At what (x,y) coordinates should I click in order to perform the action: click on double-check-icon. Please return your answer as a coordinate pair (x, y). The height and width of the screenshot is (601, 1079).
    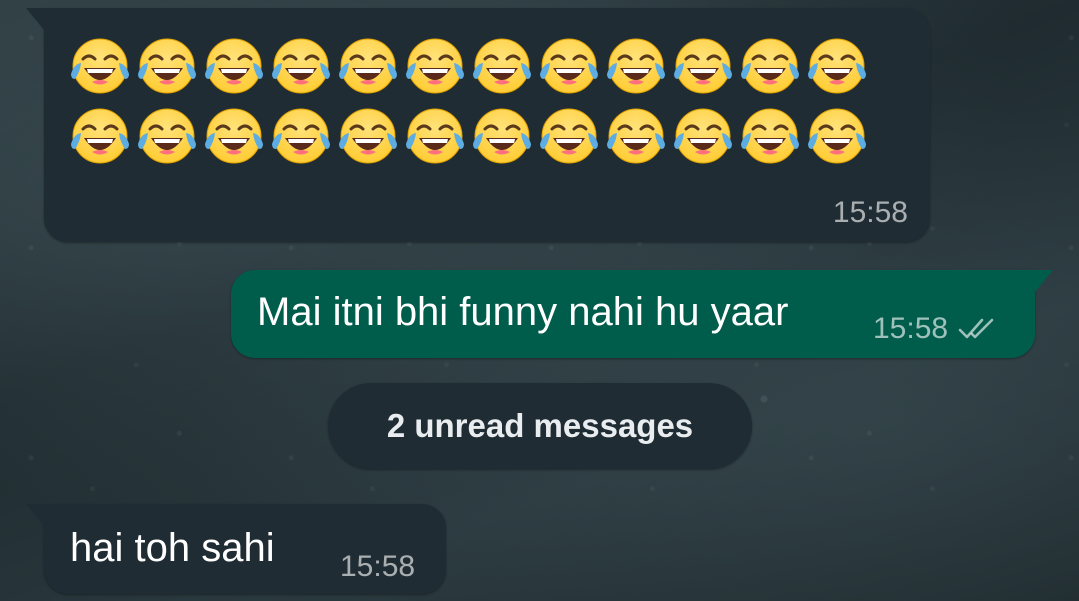
    Looking at the image, I should click on (976, 328).